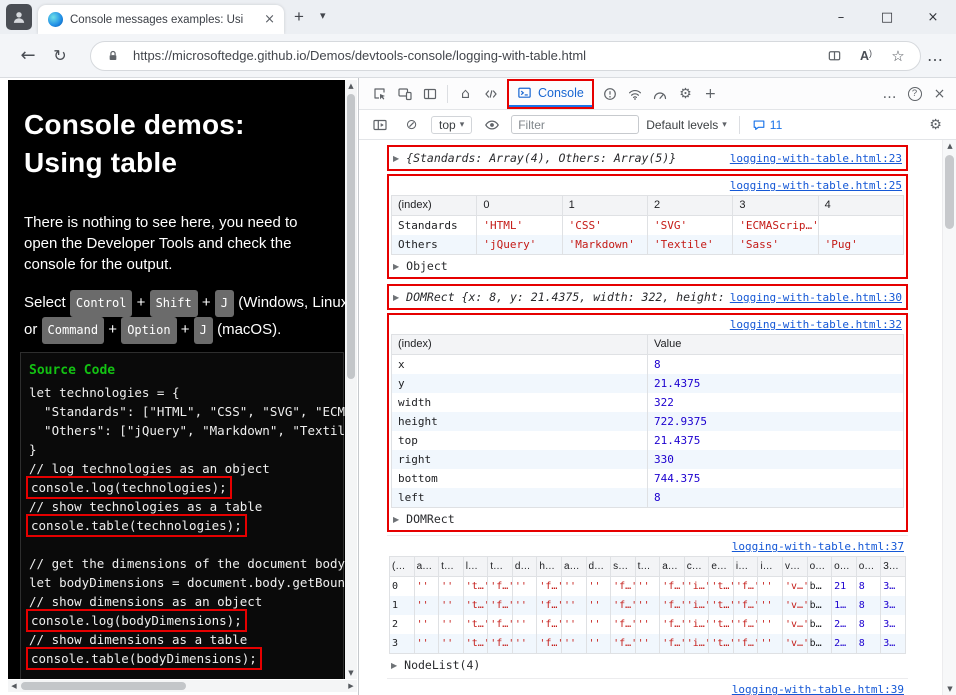 The width and height of the screenshot is (956, 695). What do you see at coordinates (452, 124) in the screenshot?
I see `context-selector: top ▾` at bounding box center [452, 124].